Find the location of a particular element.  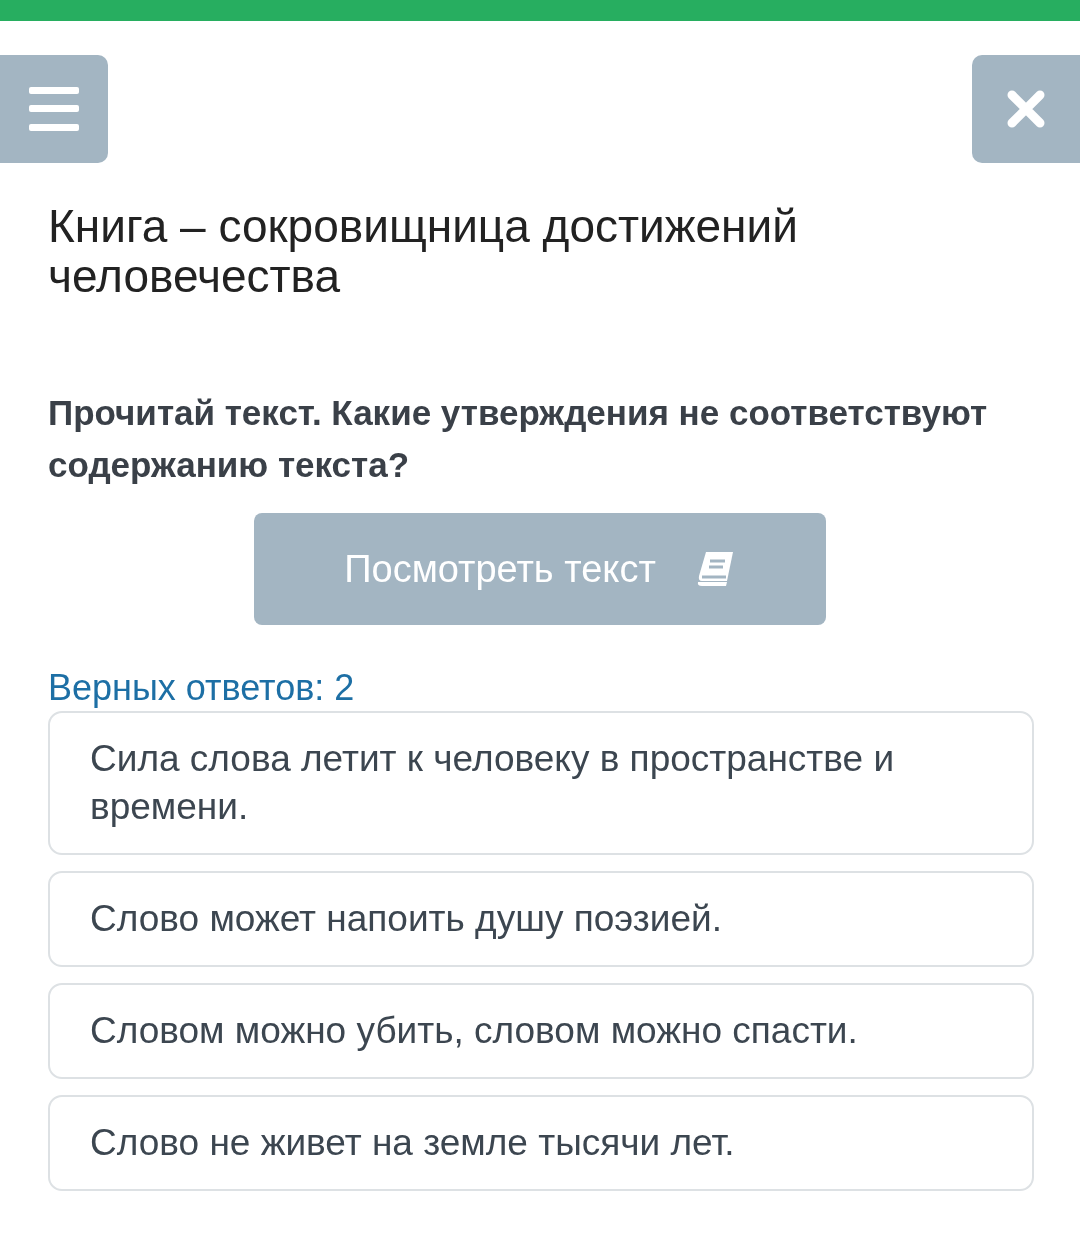

menu-icon is located at coordinates (54, 109).